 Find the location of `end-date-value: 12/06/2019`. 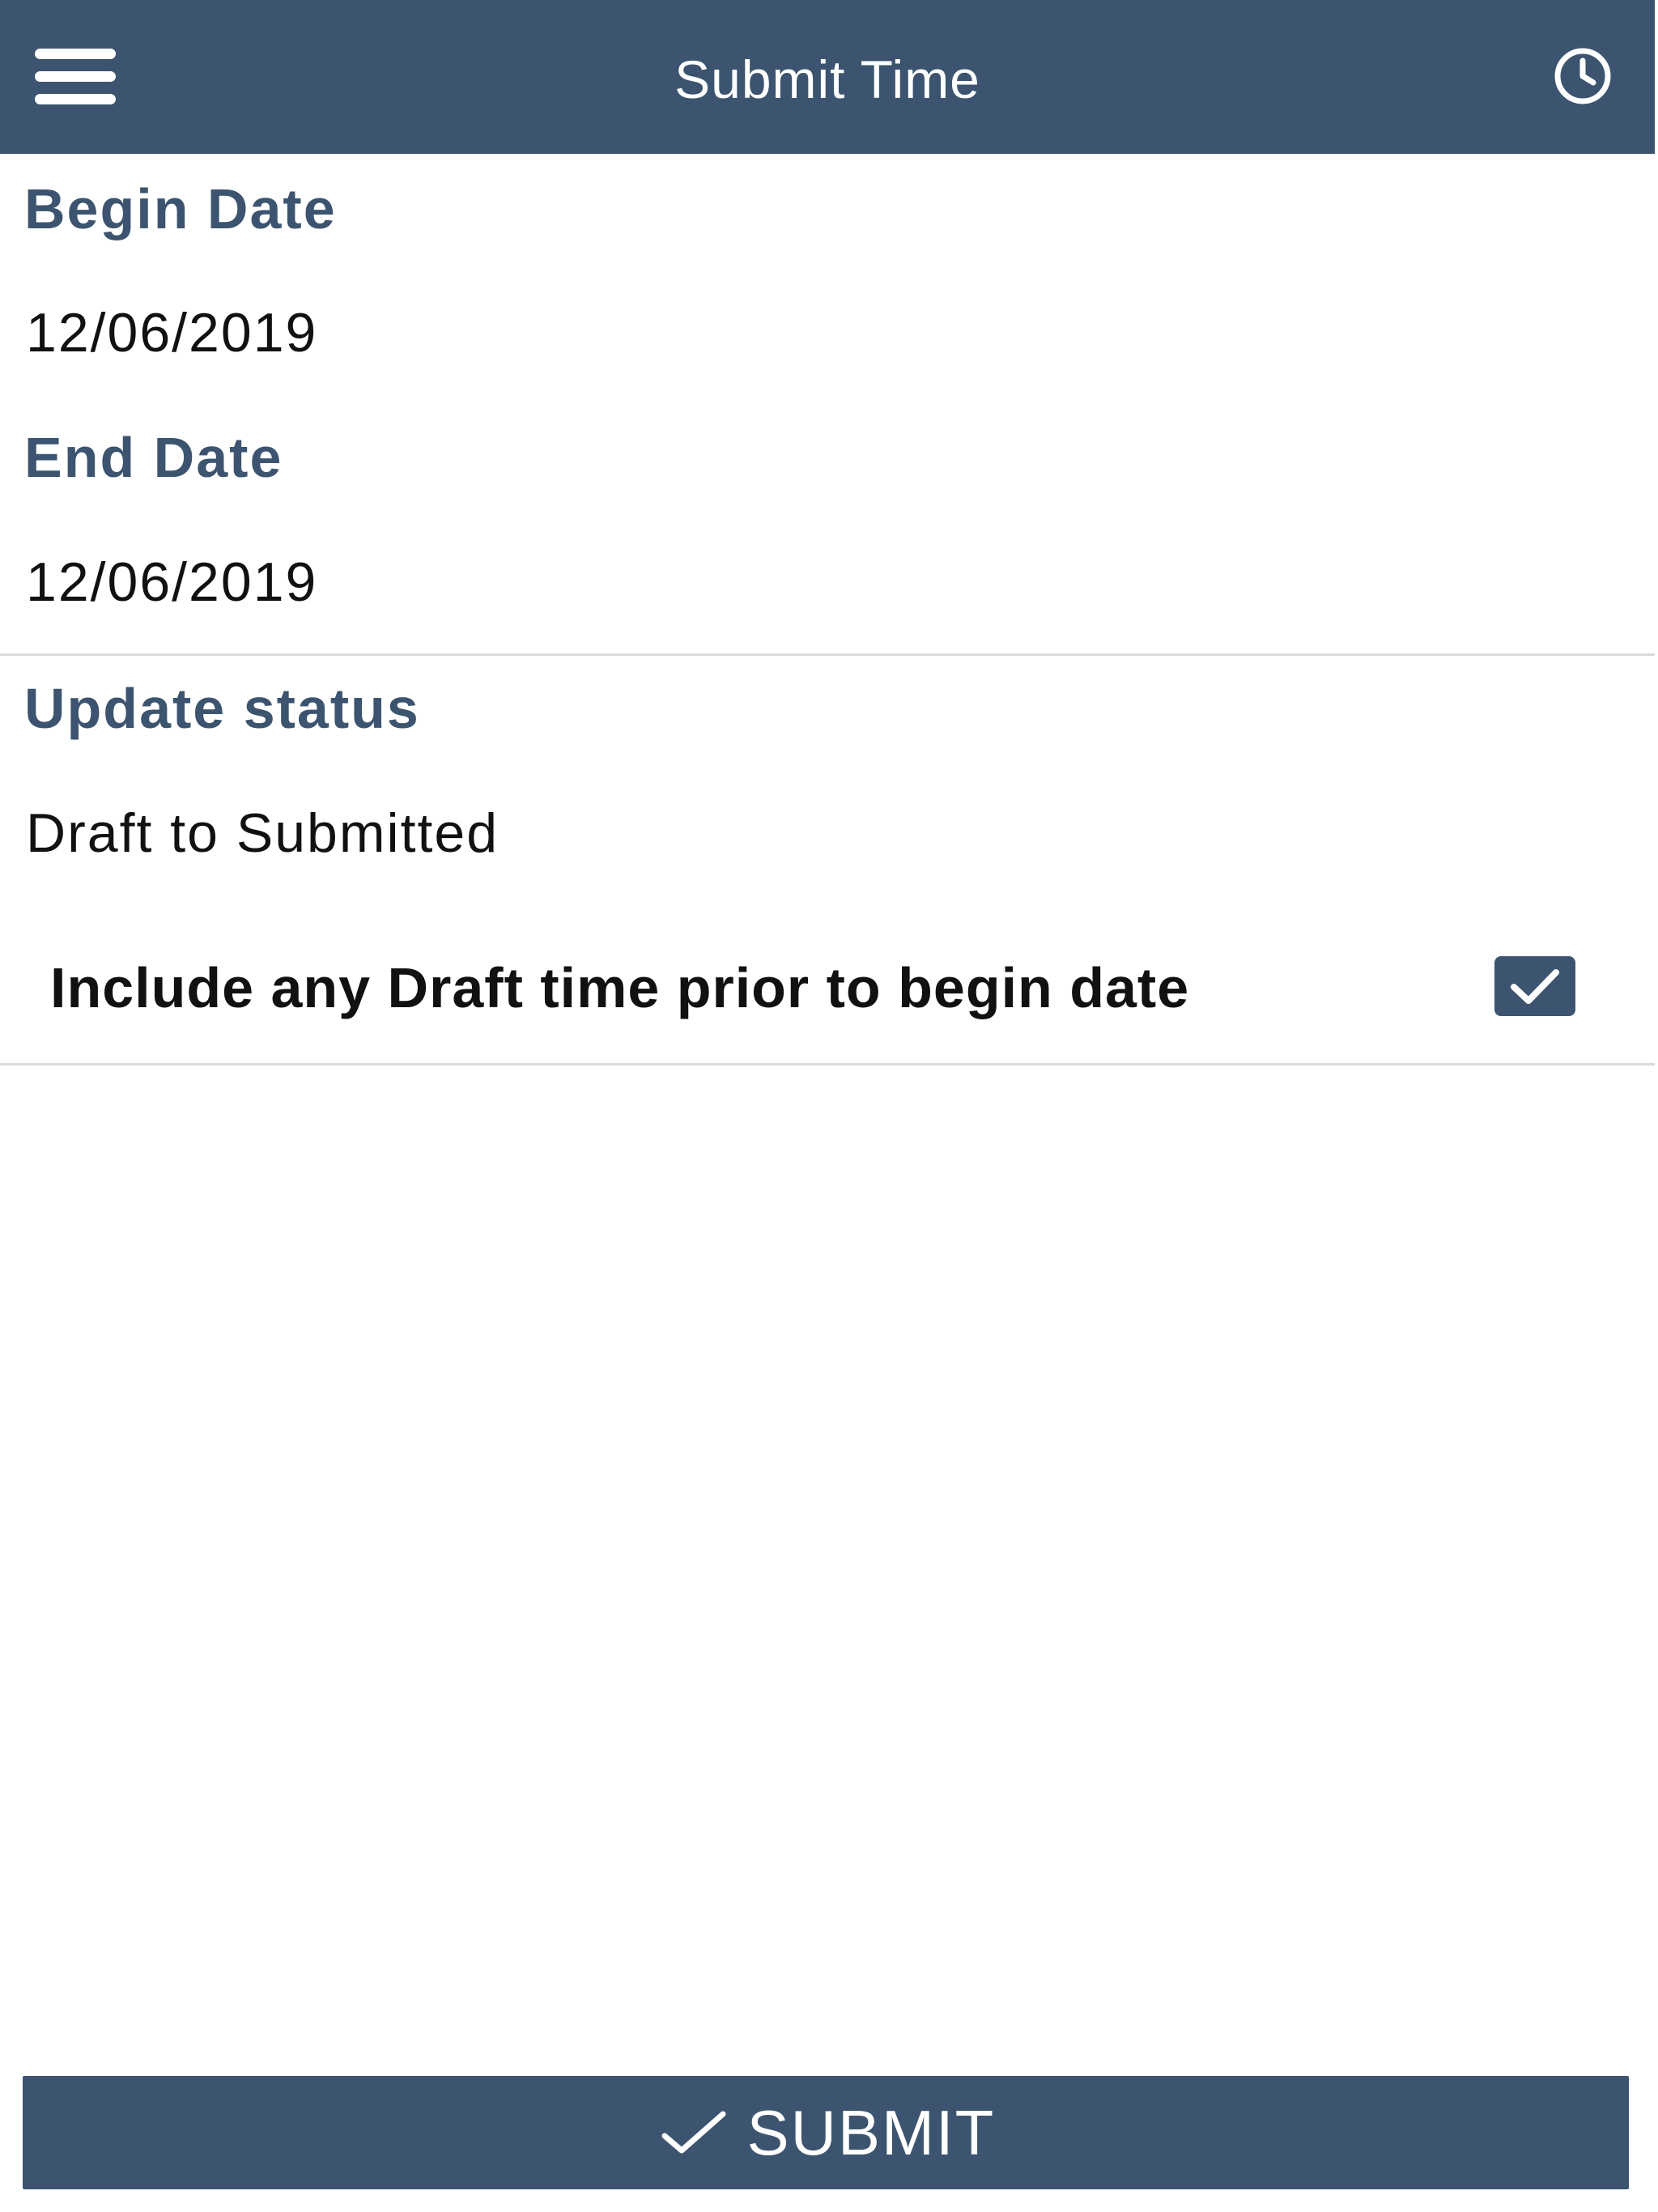

end-date-value: 12/06/2019 is located at coordinates (171, 582).